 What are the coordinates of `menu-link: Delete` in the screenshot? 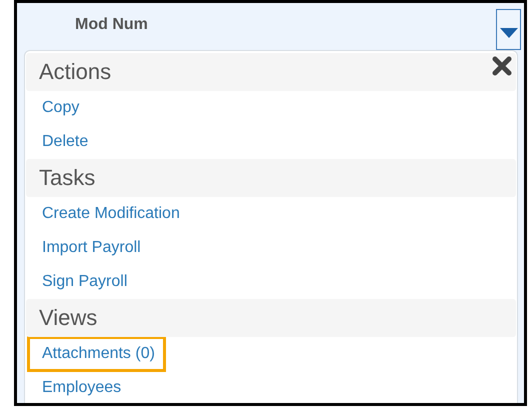 It's located at (63, 142).